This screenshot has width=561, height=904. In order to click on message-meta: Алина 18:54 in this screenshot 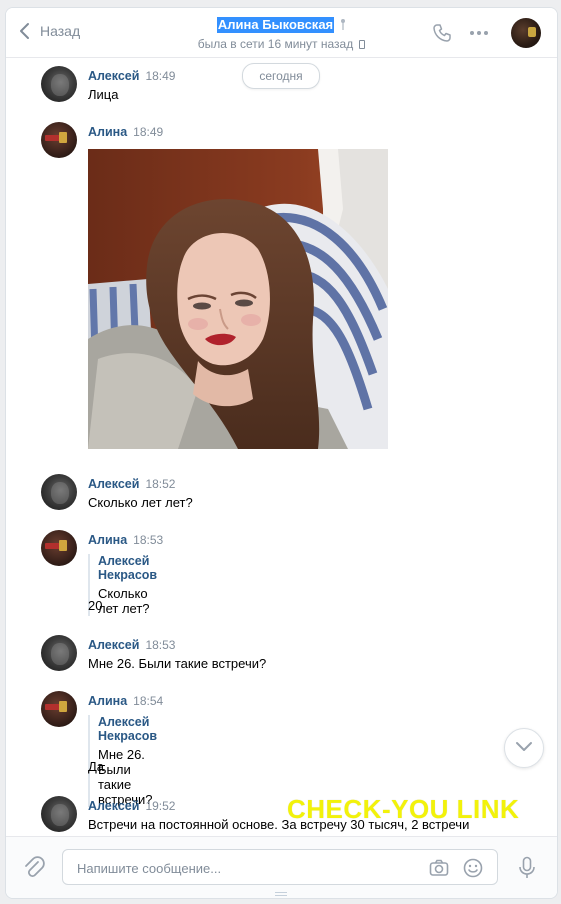, I will do `click(125, 700)`.